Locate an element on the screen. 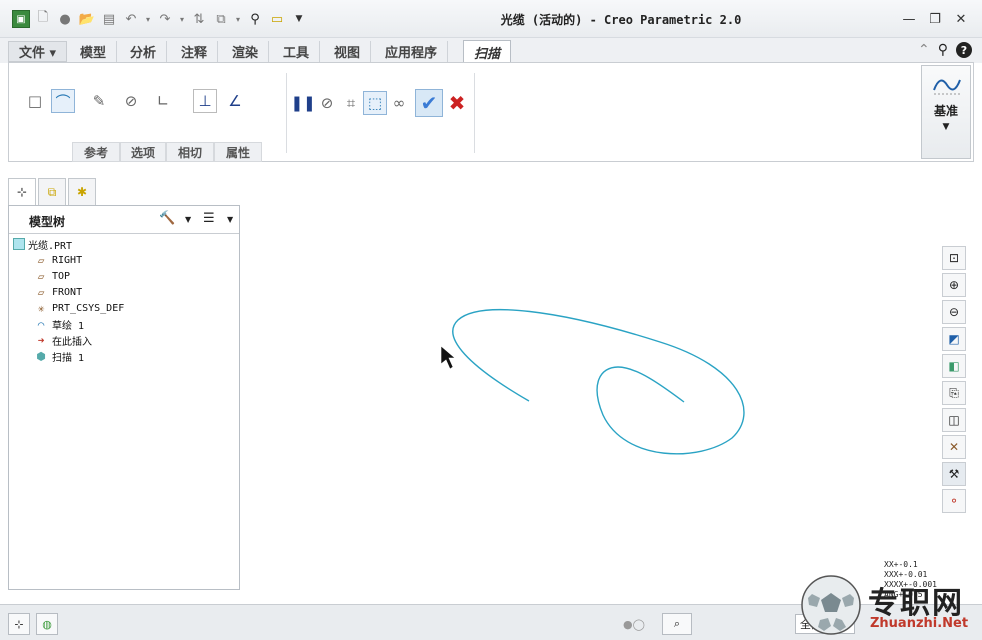 The height and width of the screenshot is (640, 982). saved-views-icon: ⎘ is located at coordinates (954, 393).